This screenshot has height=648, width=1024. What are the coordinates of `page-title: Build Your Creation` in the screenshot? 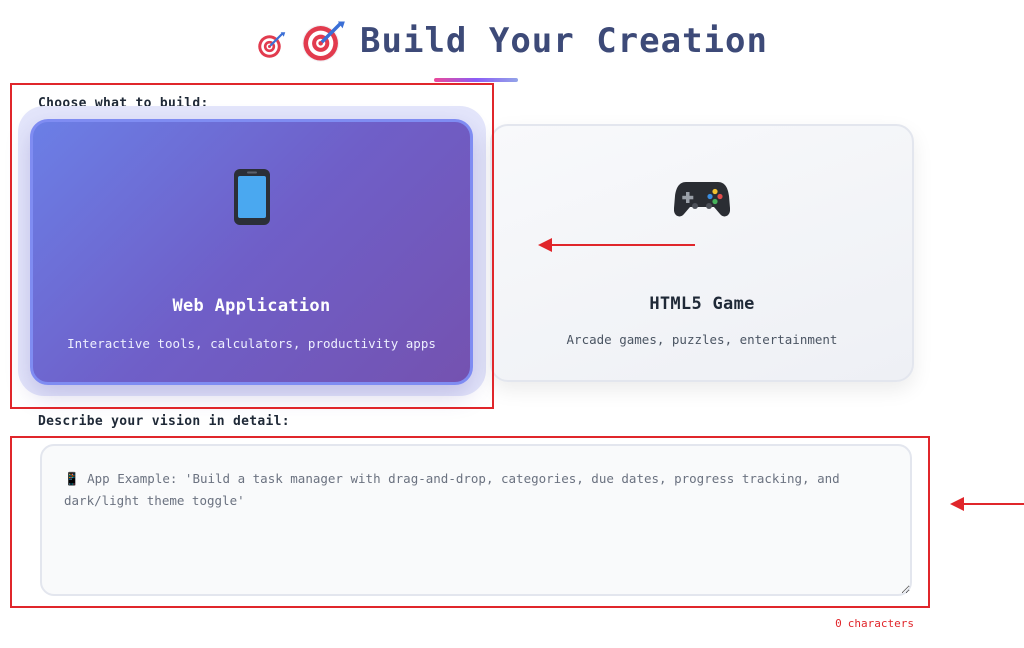 It's located at (564, 41).